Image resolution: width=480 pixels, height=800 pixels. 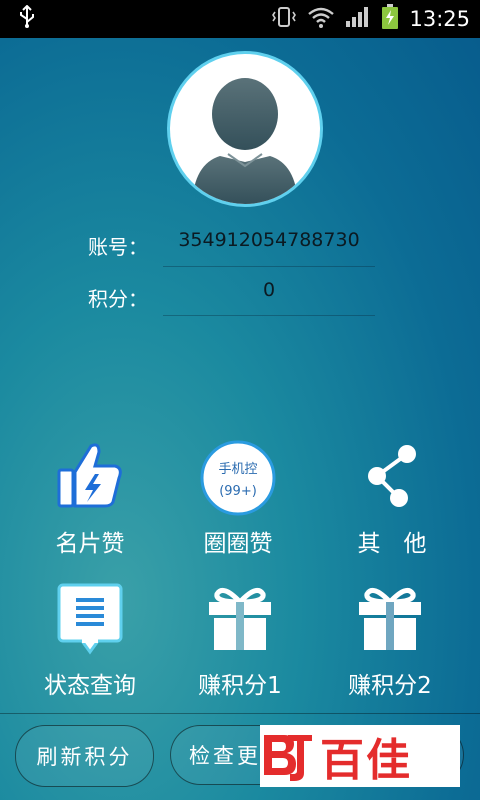 I want to click on bj-logo-icon, so click(x=288, y=758).